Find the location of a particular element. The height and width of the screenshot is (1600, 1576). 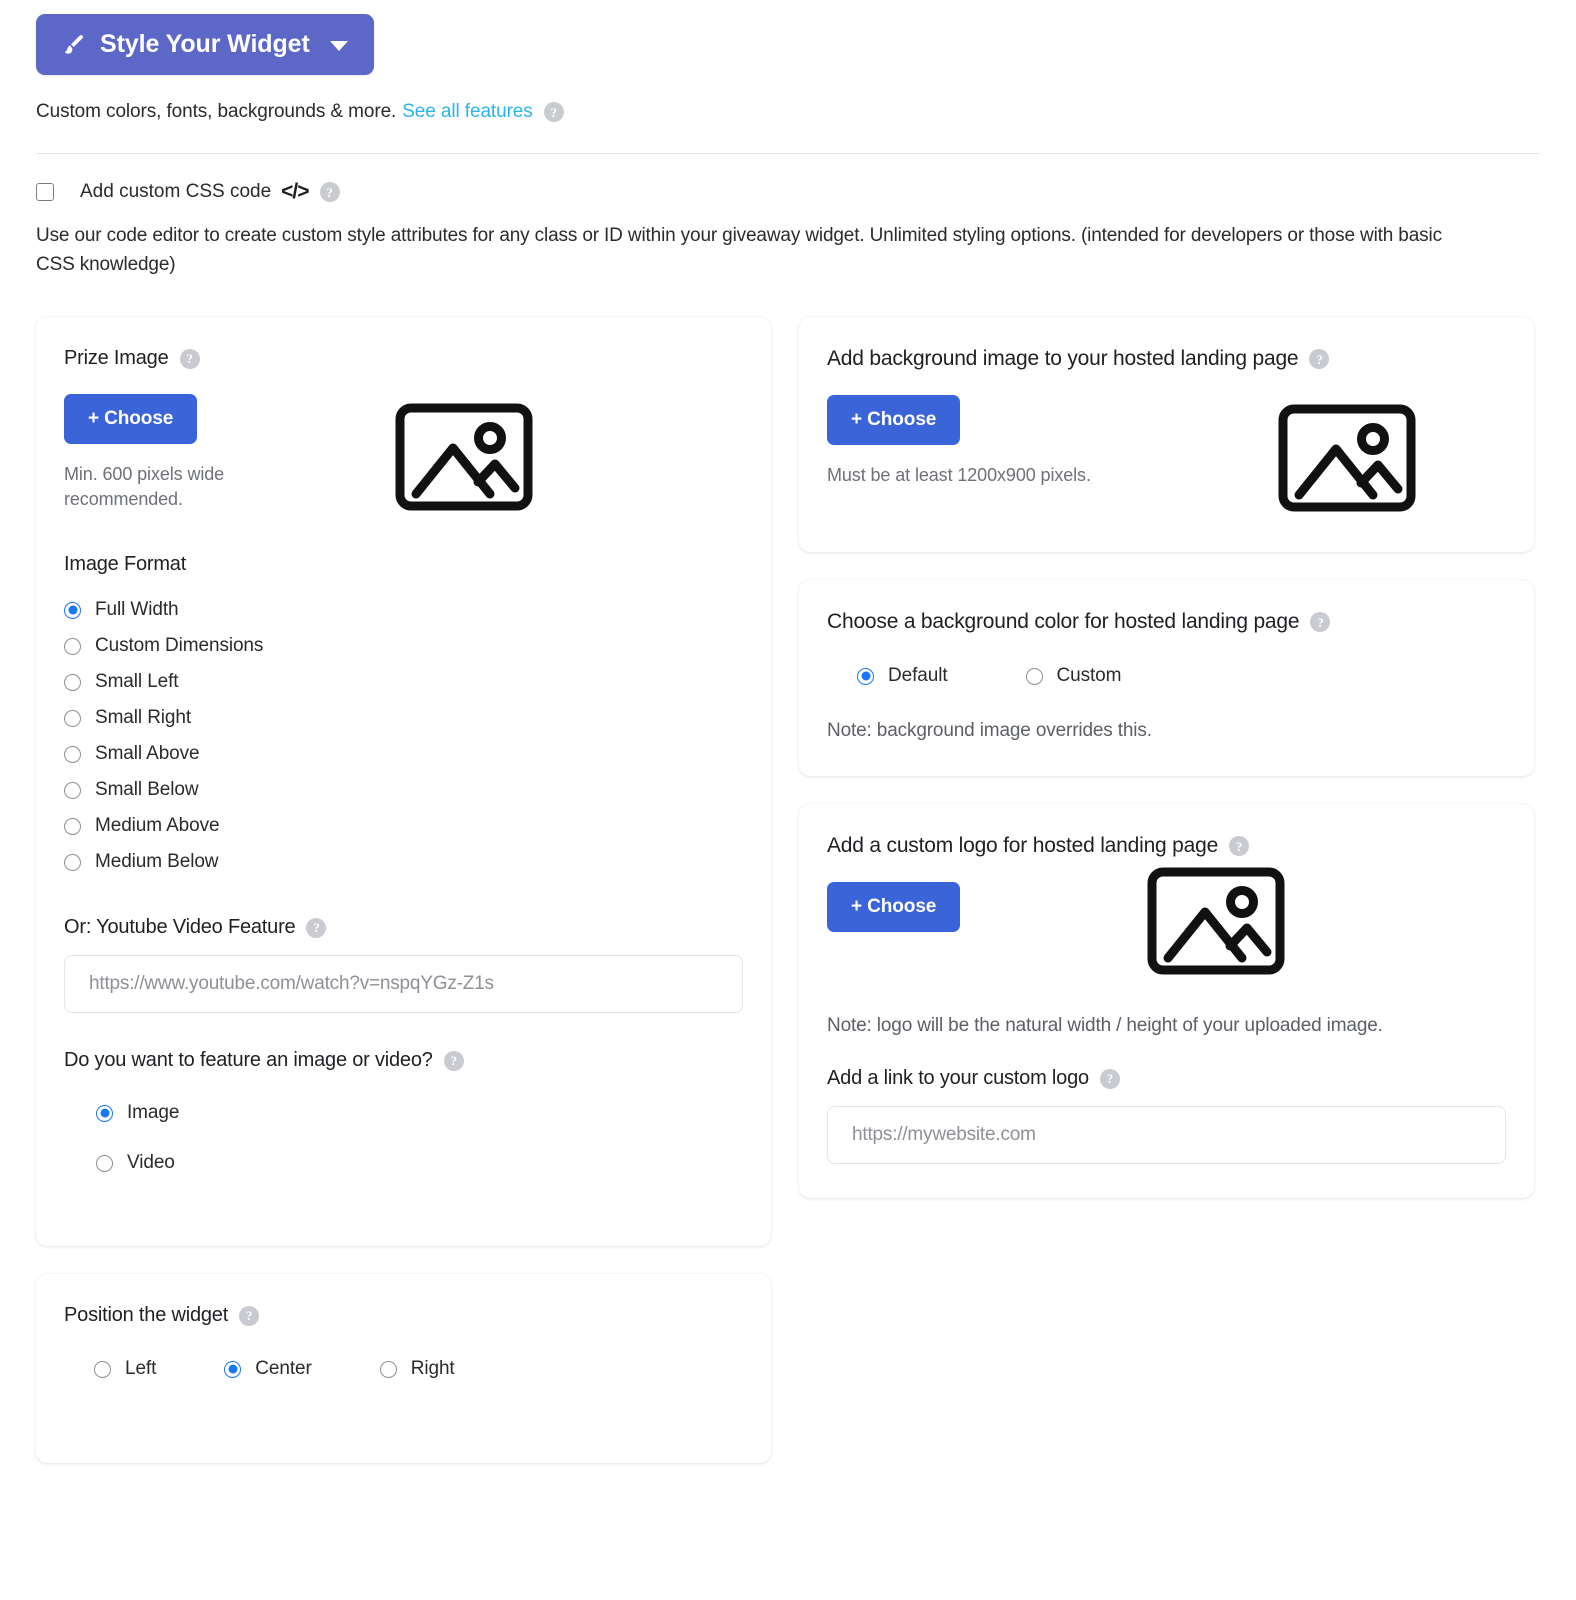

chevron-down-icon is located at coordinates (338, 46).